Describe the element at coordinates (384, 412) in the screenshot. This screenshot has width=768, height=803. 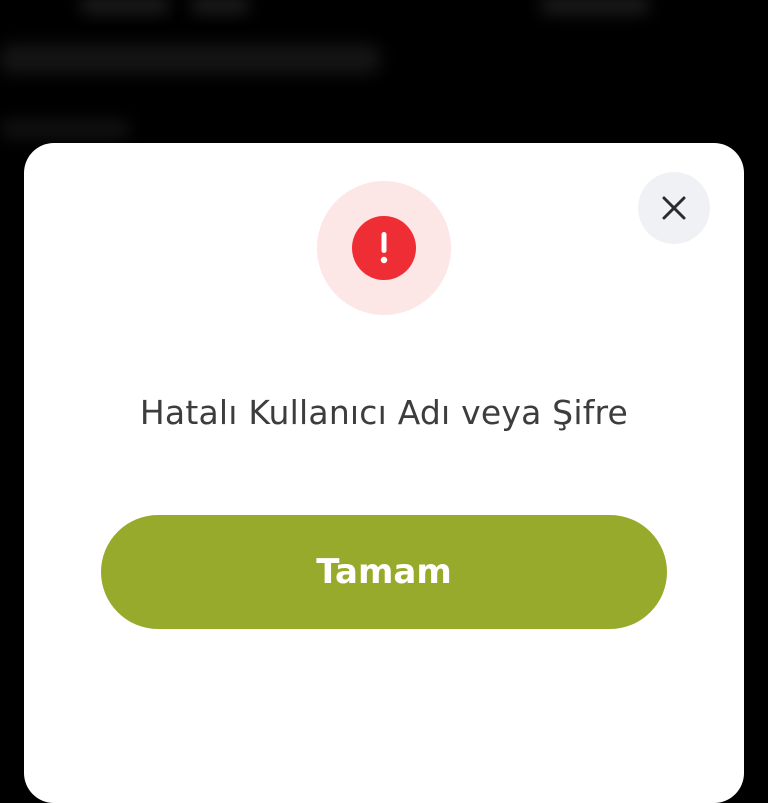
I see `error-message: Hatalı Kullanıcı Adı veya Şifre` at that location.